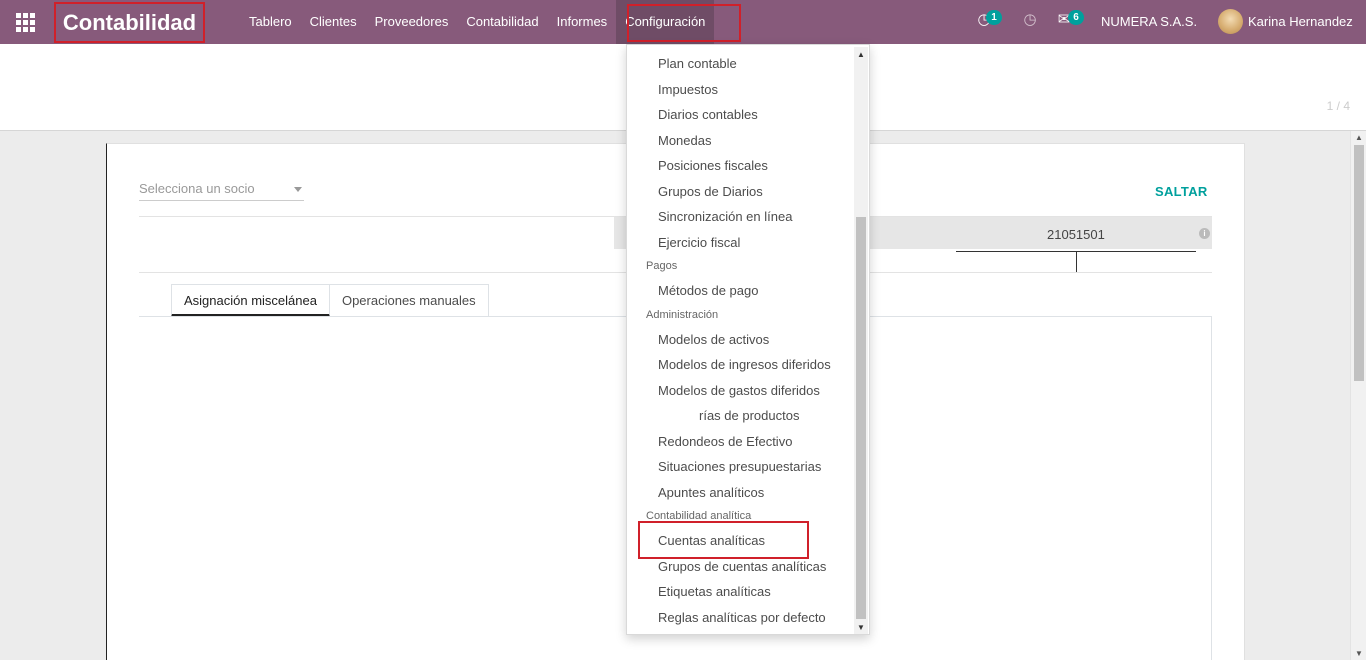 The width and height of the screenshot is (1366, 660). Describe the element at coordinates (710, 192) in the screenshot. I see `dropdown-item-grupos-de-diarios: Grupos de Diarios` at that location.